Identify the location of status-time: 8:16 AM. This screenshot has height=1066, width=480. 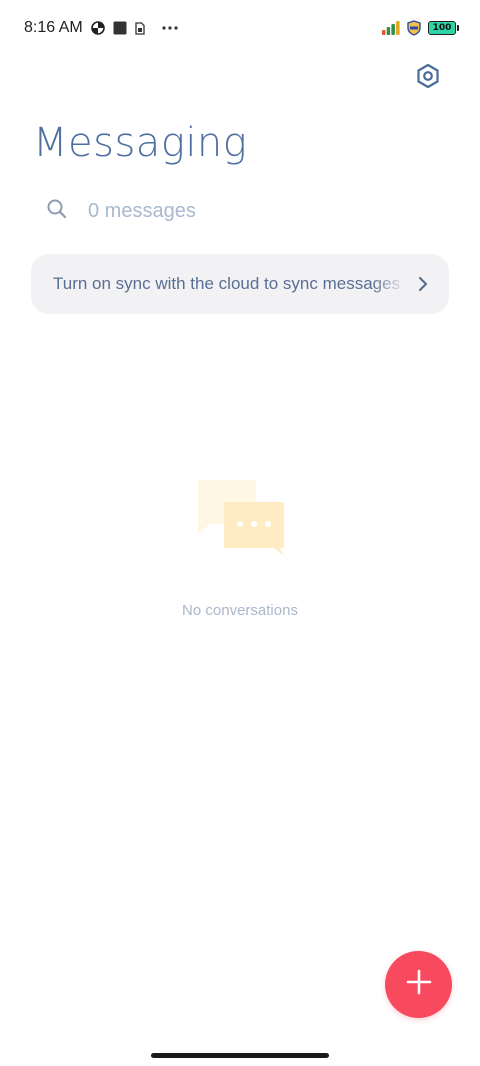
(53, 27).